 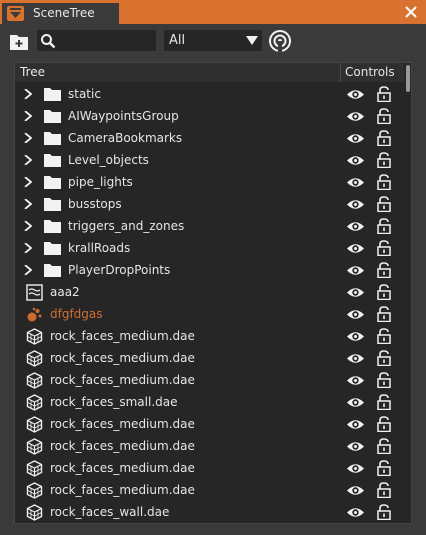 I want to click on column-header-tree: Tree, so click(x=32, y=72).